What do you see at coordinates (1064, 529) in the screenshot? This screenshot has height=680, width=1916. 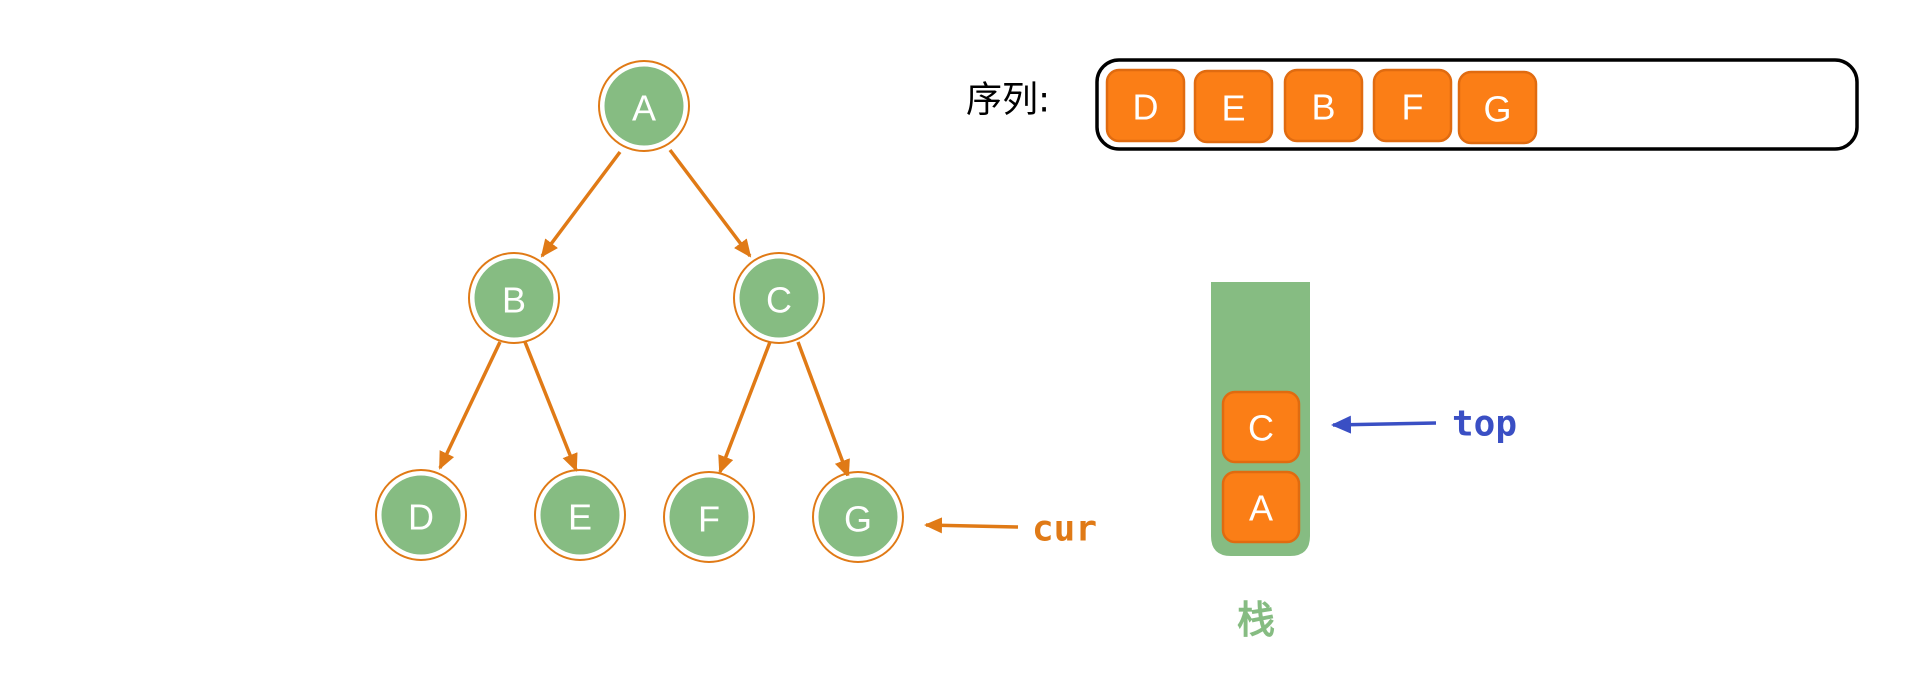 I see `cur-label: cur` at bounding box center [1064, 529].